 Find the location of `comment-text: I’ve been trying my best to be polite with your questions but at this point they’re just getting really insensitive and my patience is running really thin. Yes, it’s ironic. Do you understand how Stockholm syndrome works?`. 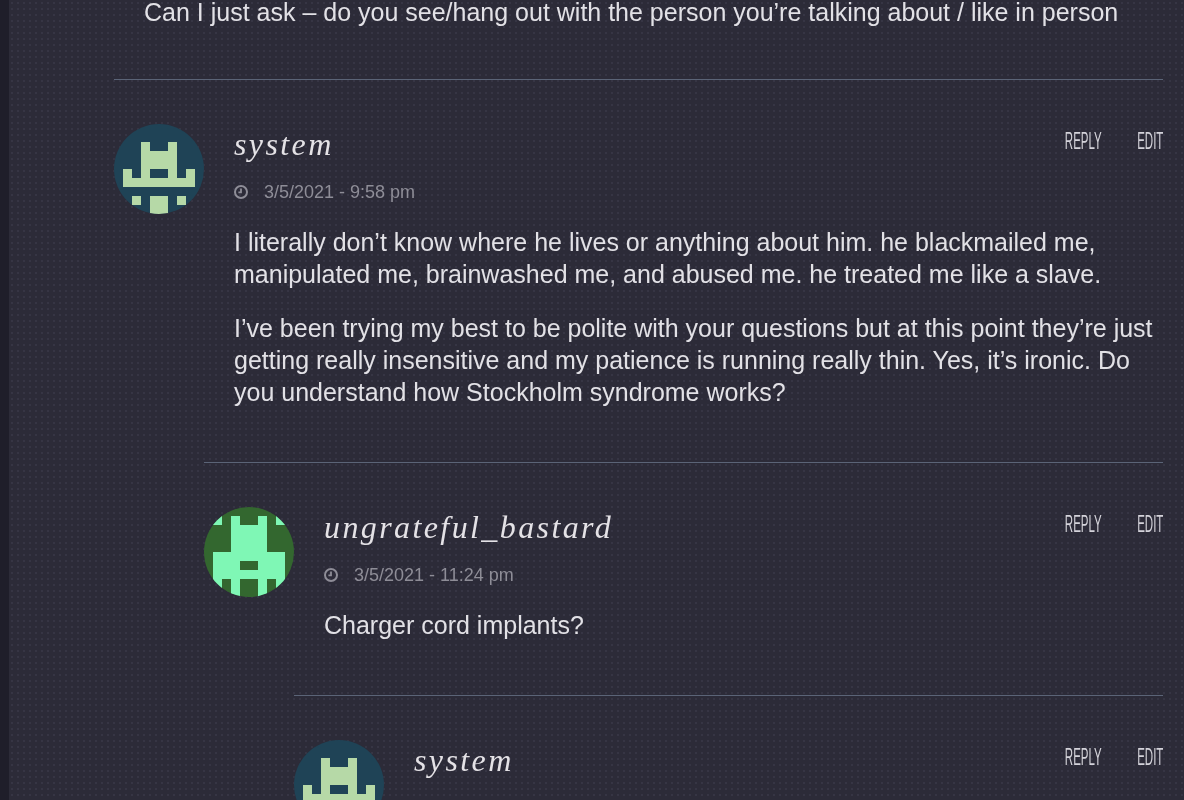

comment-text: I’ve been trying my best to be polite with your questions but at this point they’re just getting really insensitive and my patience is running really thin. Yes, it’s ironic. Do you understand how Stockholm syndrome works? is located at coordinates (694, 360).